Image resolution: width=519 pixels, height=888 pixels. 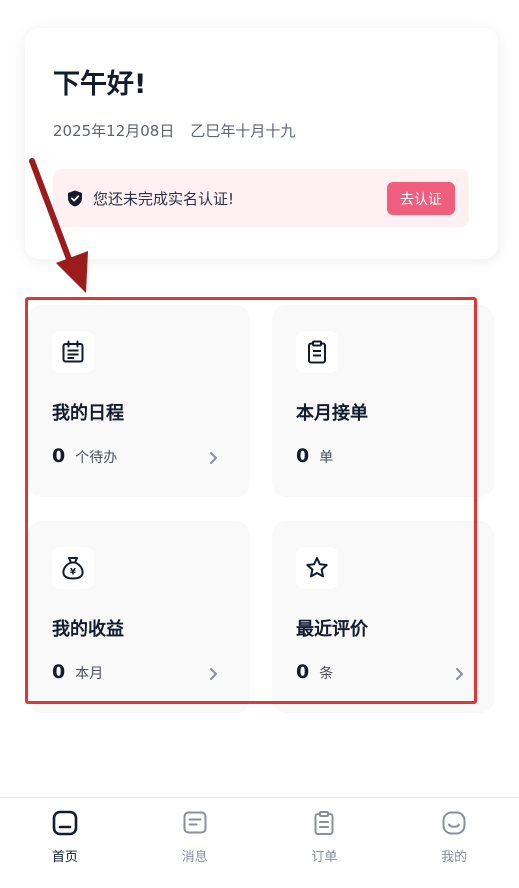 I want to click on tab-label: 消息, so click(x=194, y=857).